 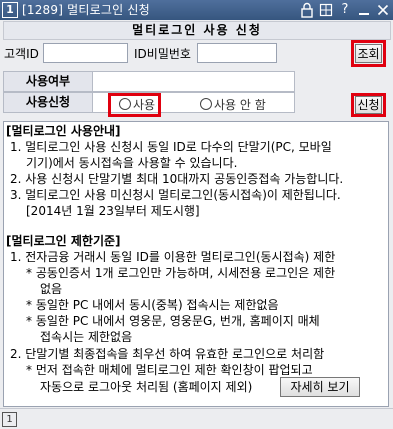 What do you see at coordinates (326, 10) in the screenshot?
I see `grid-icon` at bounding box center [326, 10].